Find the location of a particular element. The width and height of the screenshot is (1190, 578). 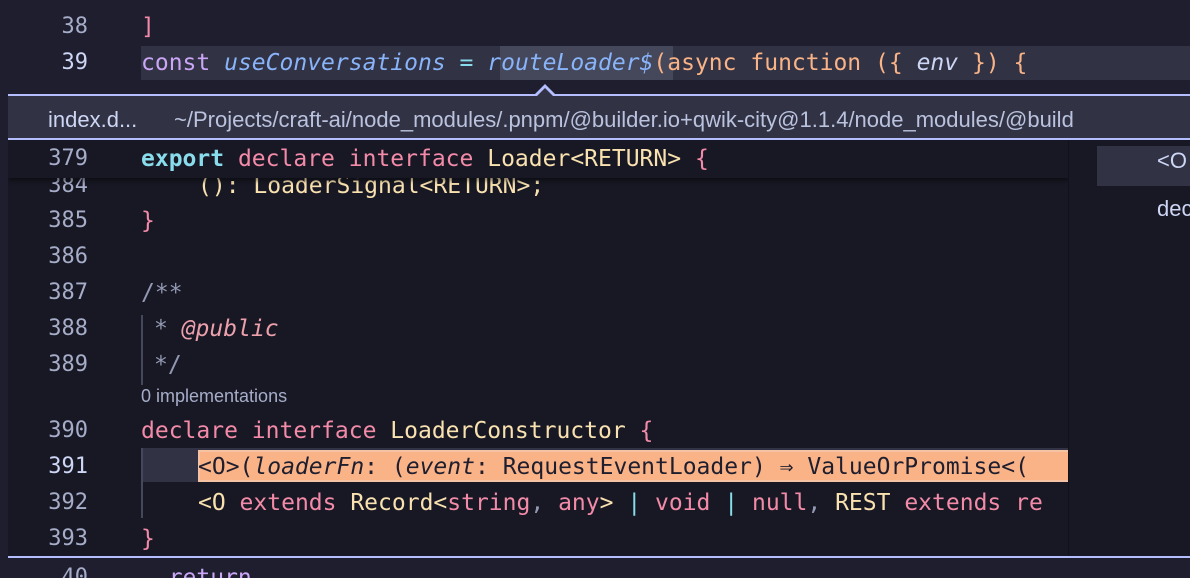

reference-item: dec is located at coordinates (1173, 209).